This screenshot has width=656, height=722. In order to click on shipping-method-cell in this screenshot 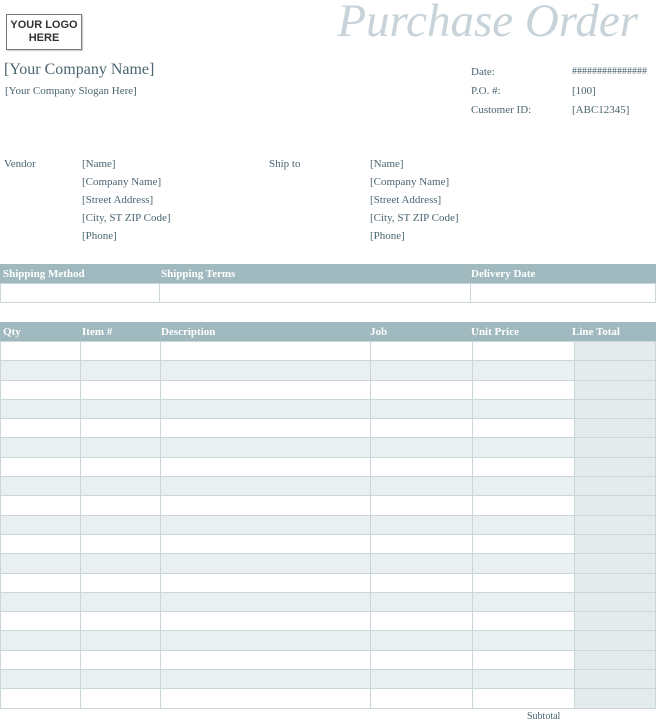, I will do `click(80, 293)`.